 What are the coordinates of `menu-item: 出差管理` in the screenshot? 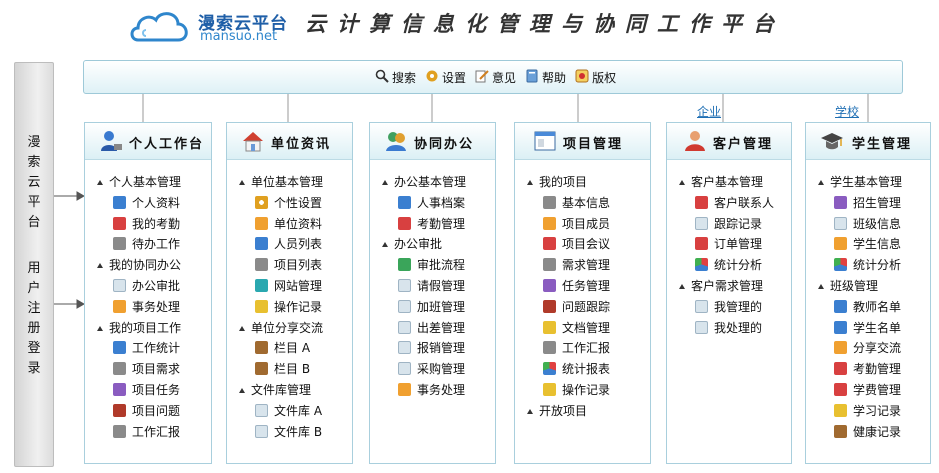 It's located at (432, 328).